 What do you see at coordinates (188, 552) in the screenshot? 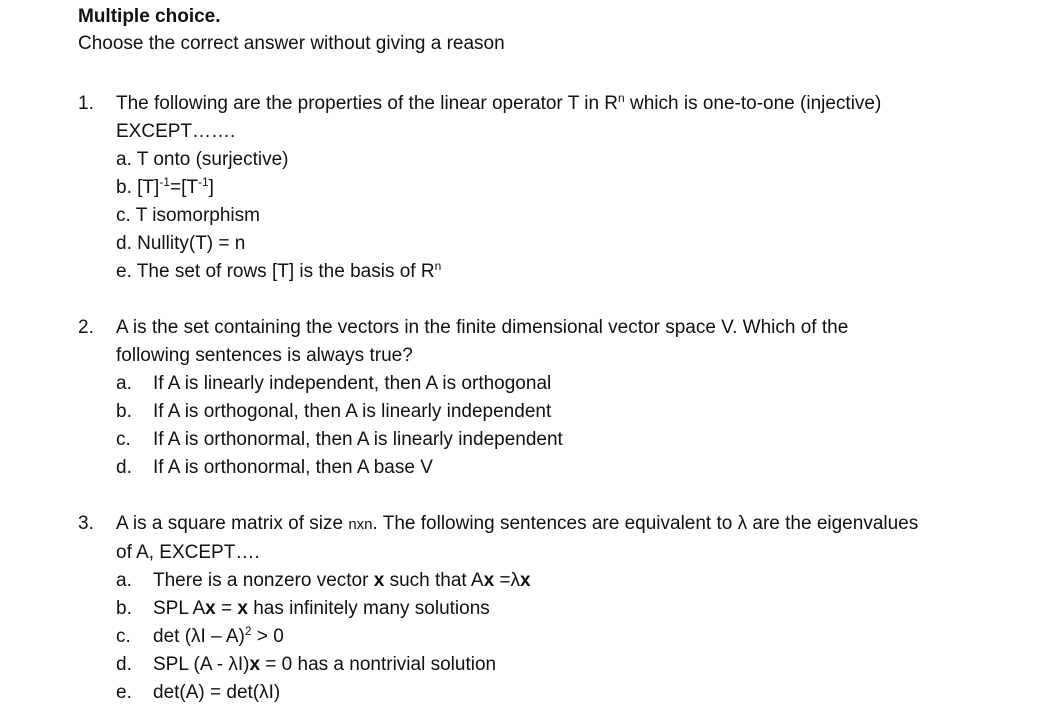
I see `question-text-continuation: of A, EXCEPT….` at bounding box center [188, 552].